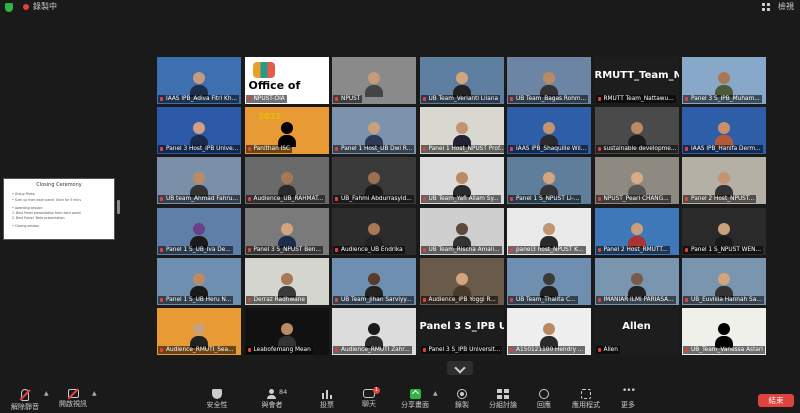  Describe the element at coordinates (376, 390) in the screenshot. I see `chat-badge: 1` at that location.